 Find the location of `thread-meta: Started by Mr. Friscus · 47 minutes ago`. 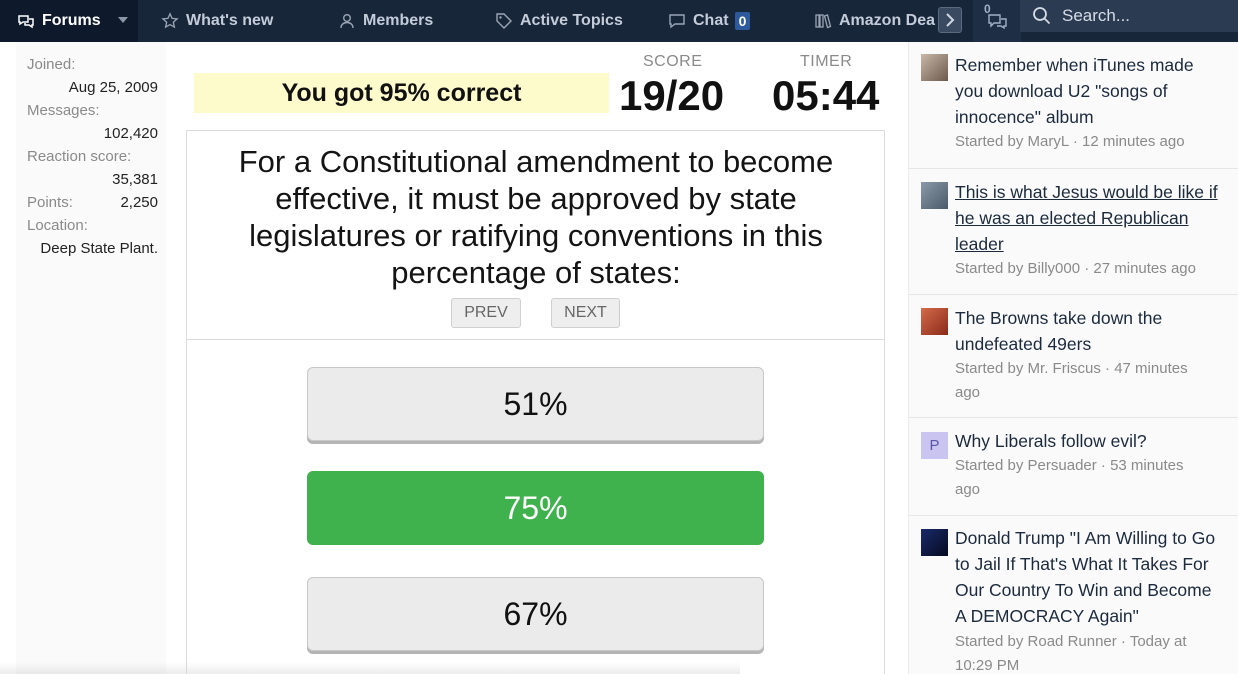

thread-meta: Started by Mr. Friscus · 47 minutes ago is located at coordinates (1092, 381).